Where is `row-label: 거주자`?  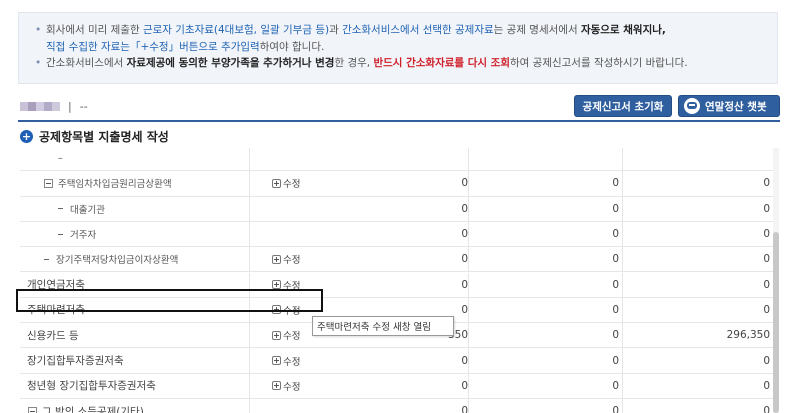
row-label: 거주자 is located at coordinates (134, 234).